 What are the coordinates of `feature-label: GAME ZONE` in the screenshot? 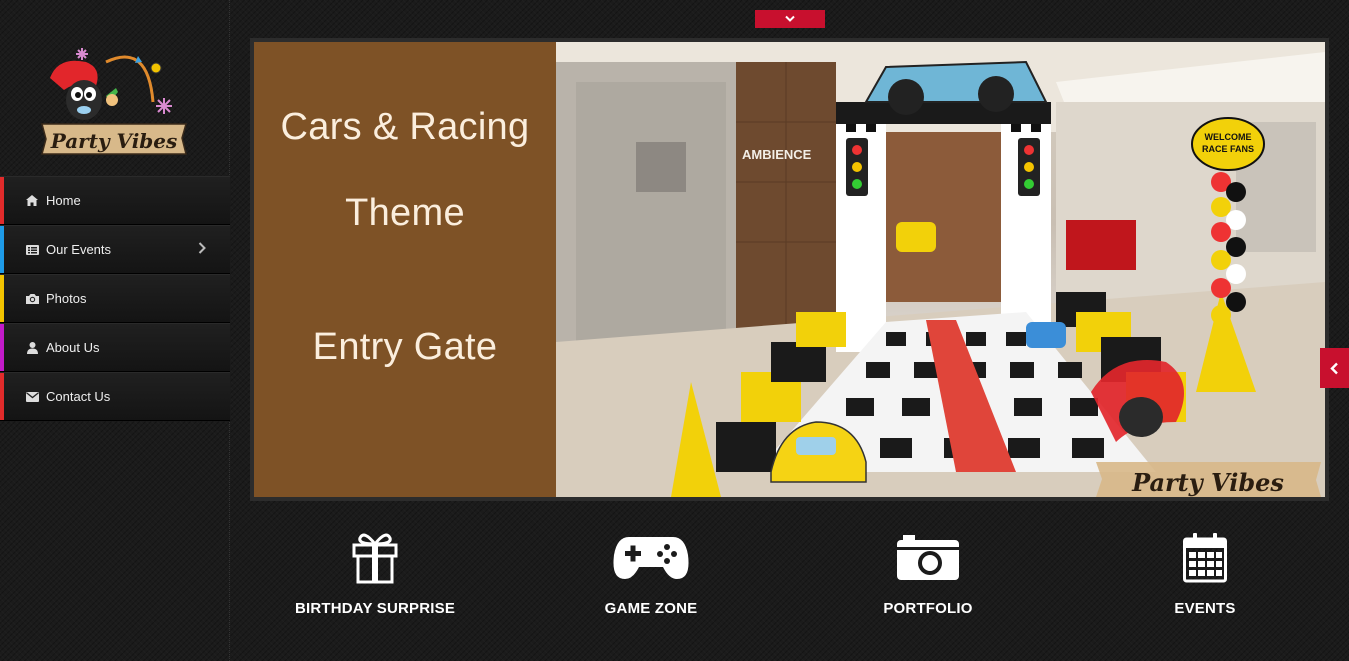 It's located at (651, 608).